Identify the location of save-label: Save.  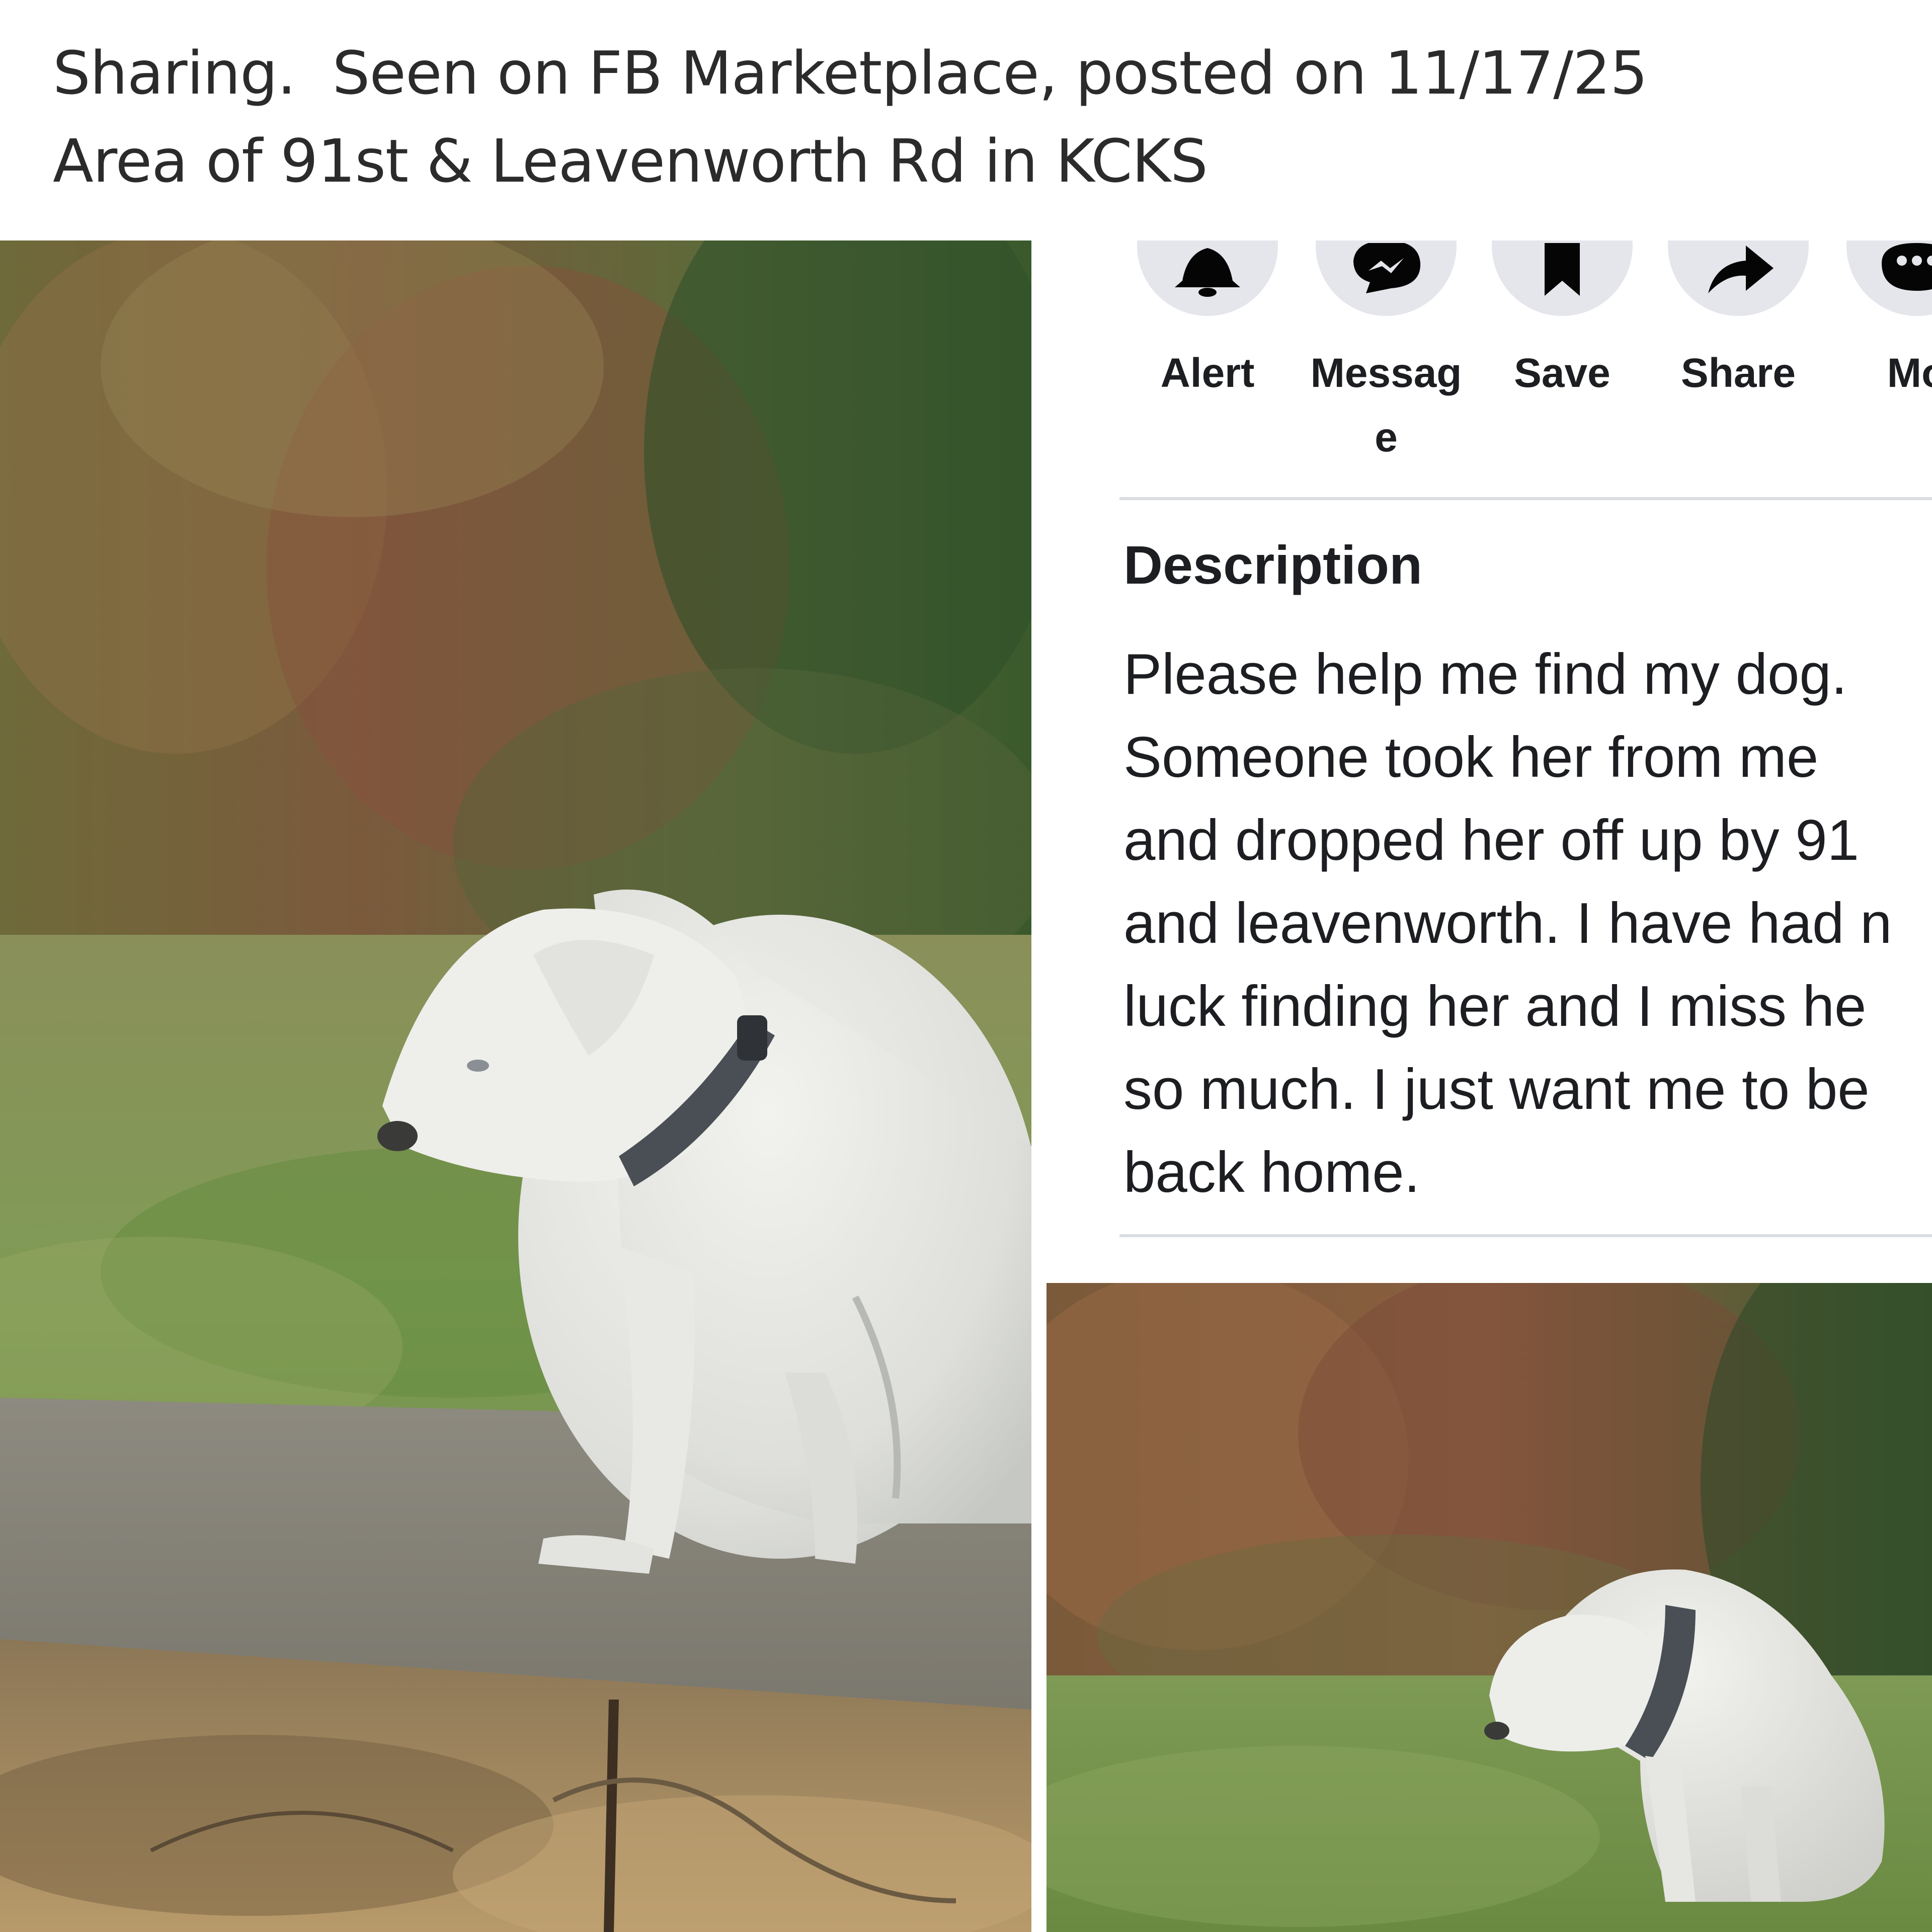
(1563, 373).